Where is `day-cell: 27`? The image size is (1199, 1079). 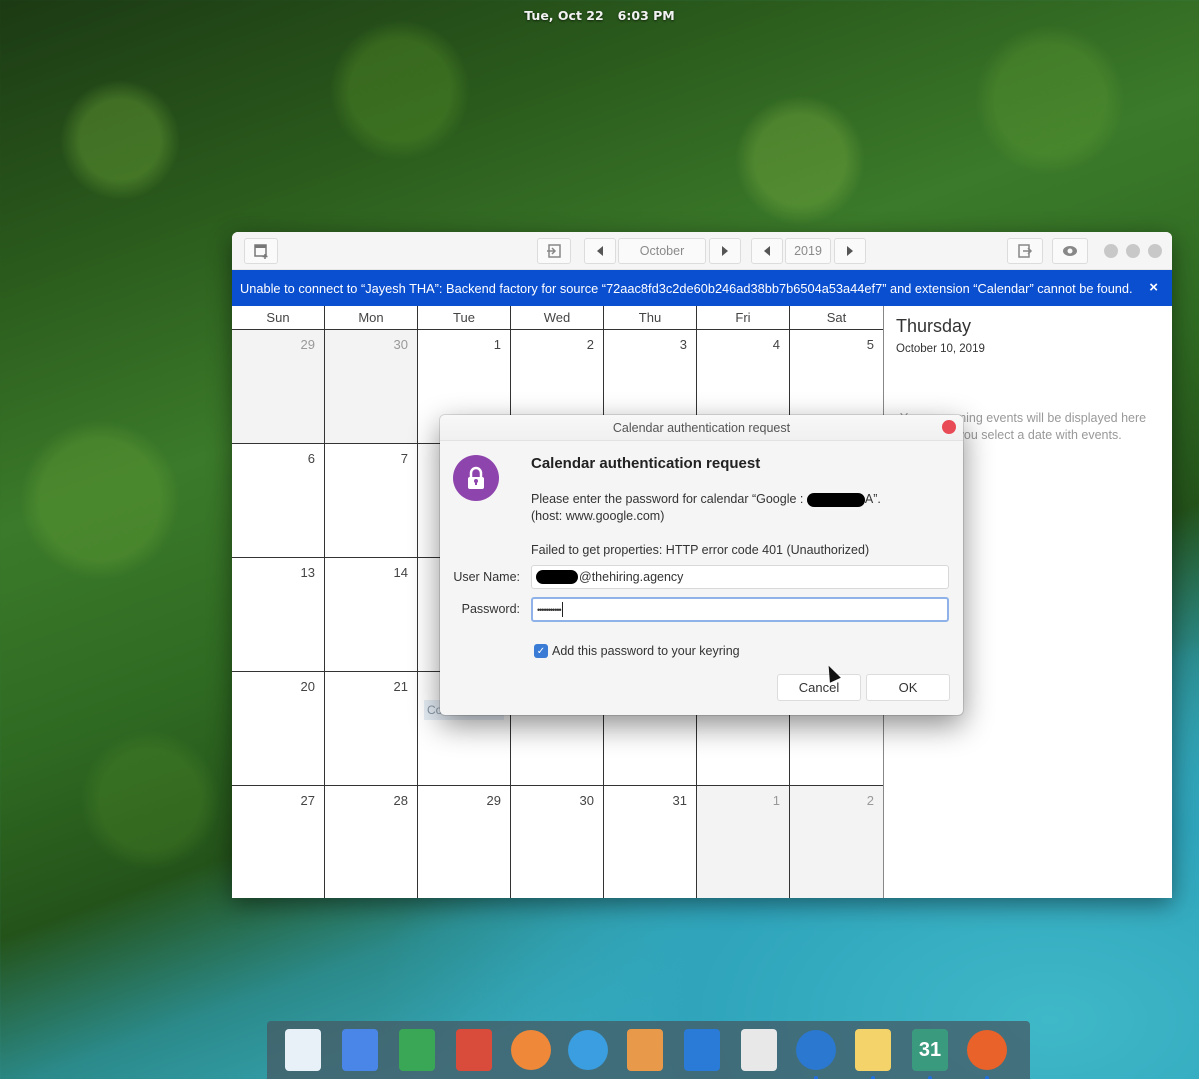
day-cell: 27 is located at coordinates (278, 842).